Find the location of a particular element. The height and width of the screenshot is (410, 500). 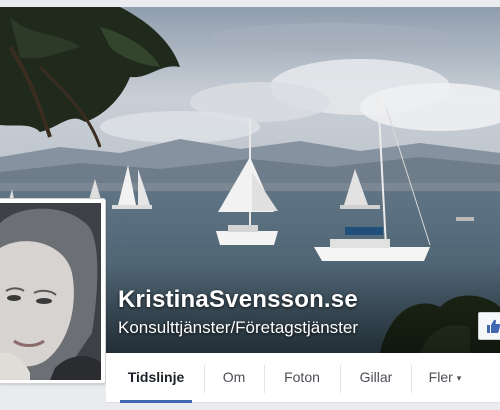

page-nav-bar: Tidslinje Om Foton Gillar Fler ▾ is located at coordinates (303, 378).